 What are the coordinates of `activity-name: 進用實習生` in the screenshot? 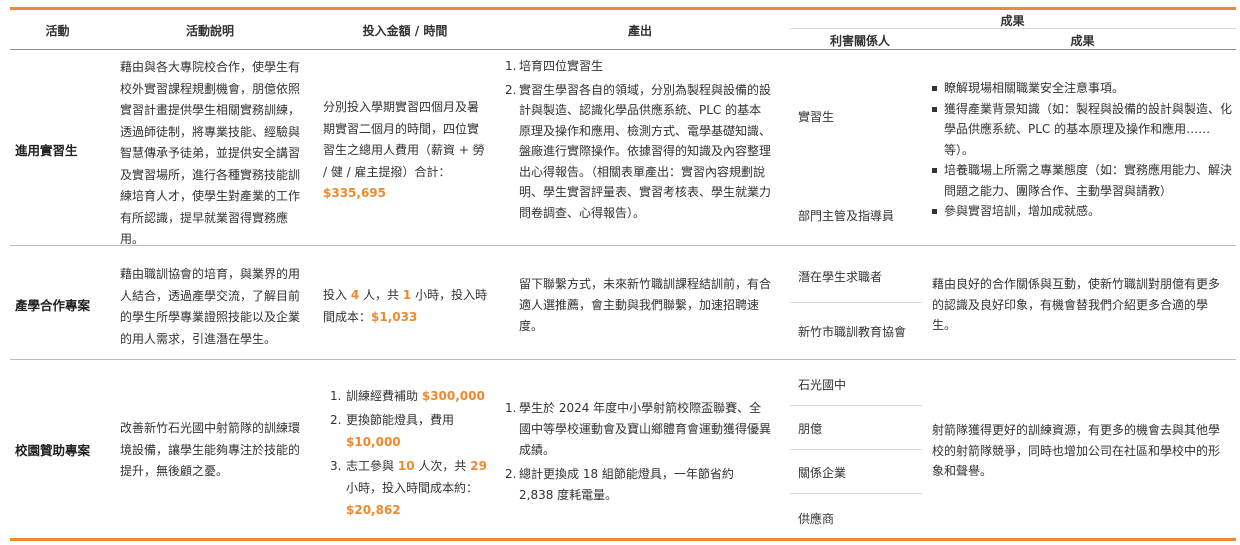 It's located at (46, 150).